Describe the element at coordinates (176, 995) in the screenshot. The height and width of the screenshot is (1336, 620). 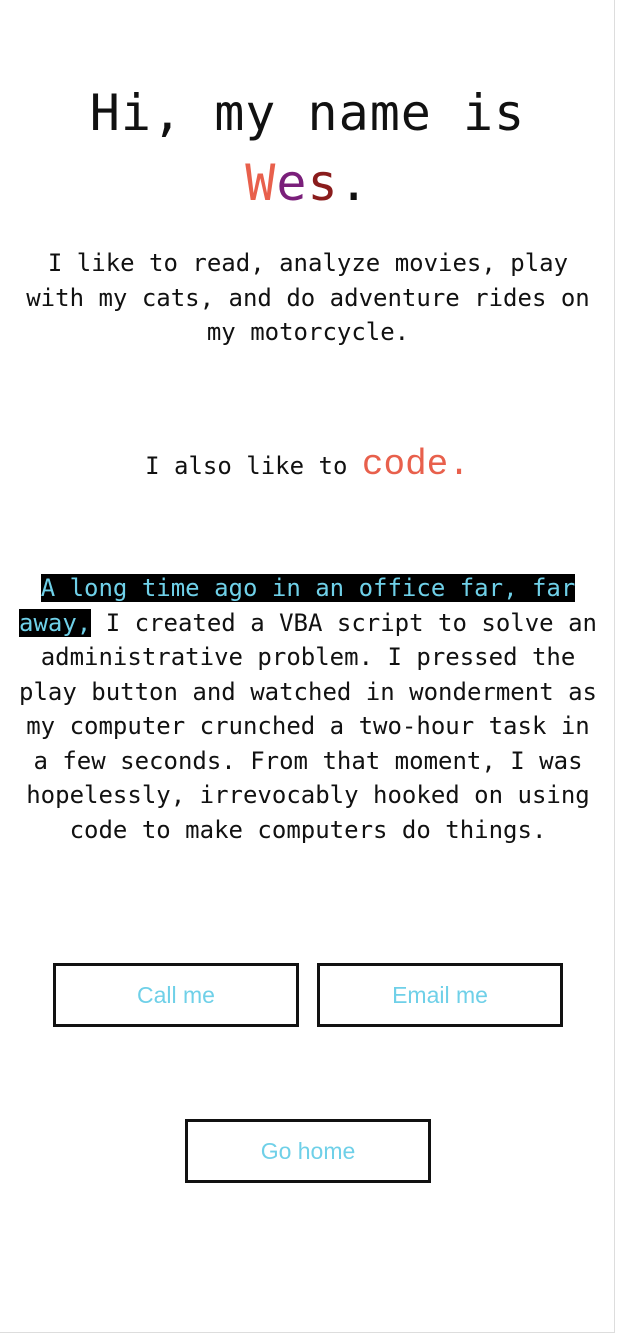
I see `call-me-button: Call me` at that location.